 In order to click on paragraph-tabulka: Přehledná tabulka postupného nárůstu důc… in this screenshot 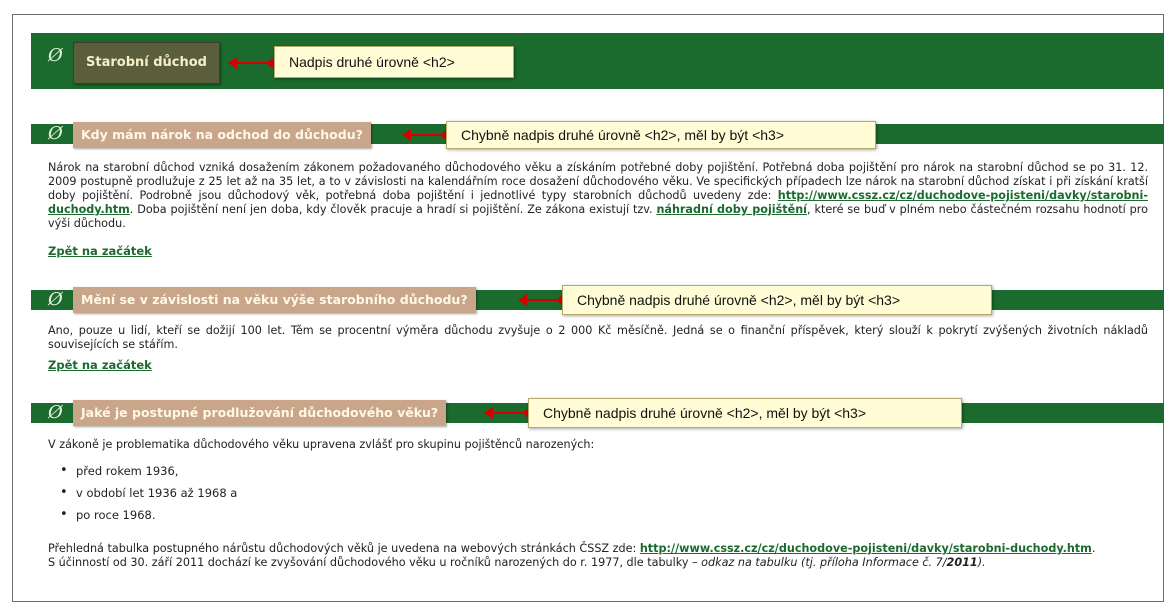, I will do `click(572, 555)`.